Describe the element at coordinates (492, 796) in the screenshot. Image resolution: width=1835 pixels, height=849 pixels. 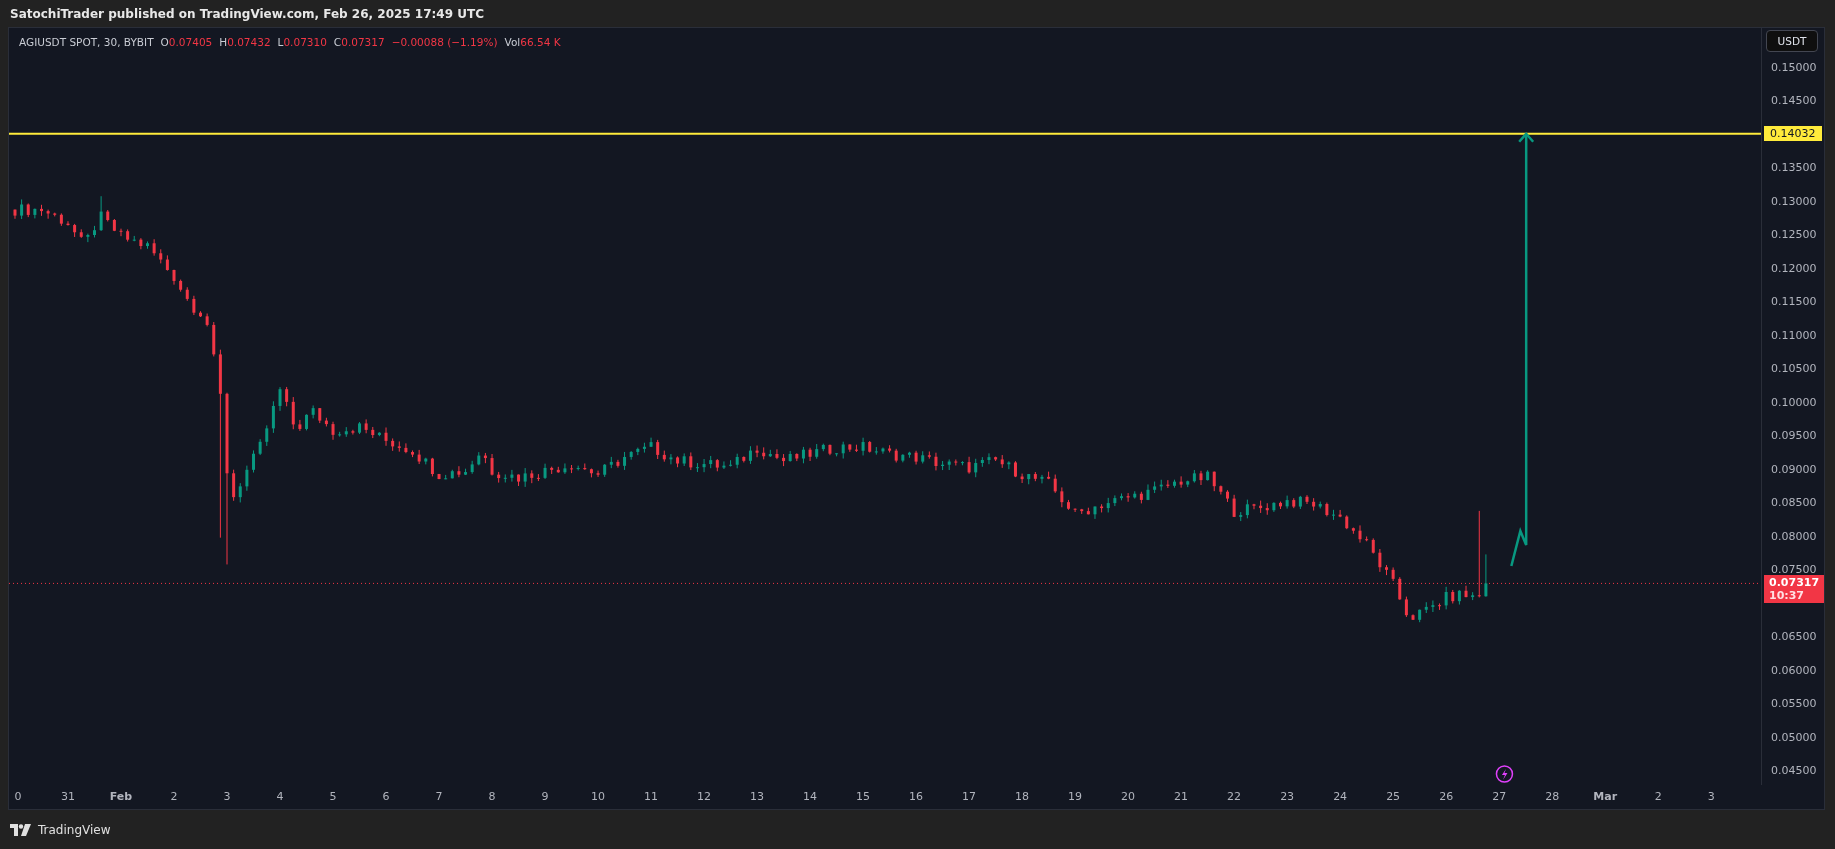
I see `date-tick: 8` at that location.